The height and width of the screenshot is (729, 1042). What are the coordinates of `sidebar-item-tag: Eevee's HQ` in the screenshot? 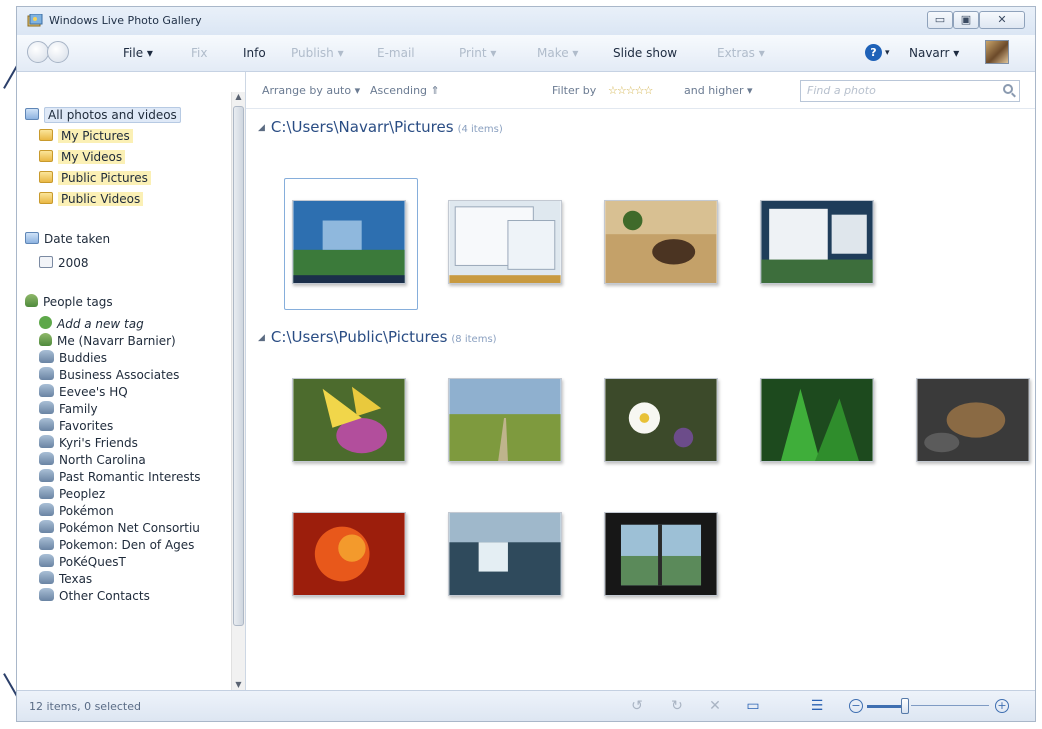 It's located at (83, 391).